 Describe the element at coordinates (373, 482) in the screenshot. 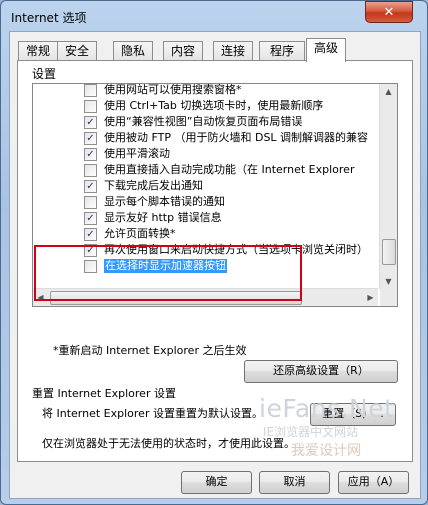

I see `apply-button: 应用（A）` at that location.